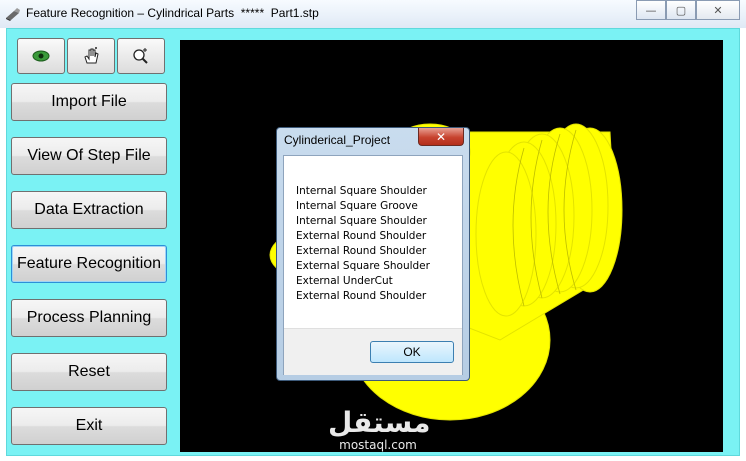 This screenshot has height=461, width=746. I want to click on view-step-file-label: View Of Step File, so click(89, 155).